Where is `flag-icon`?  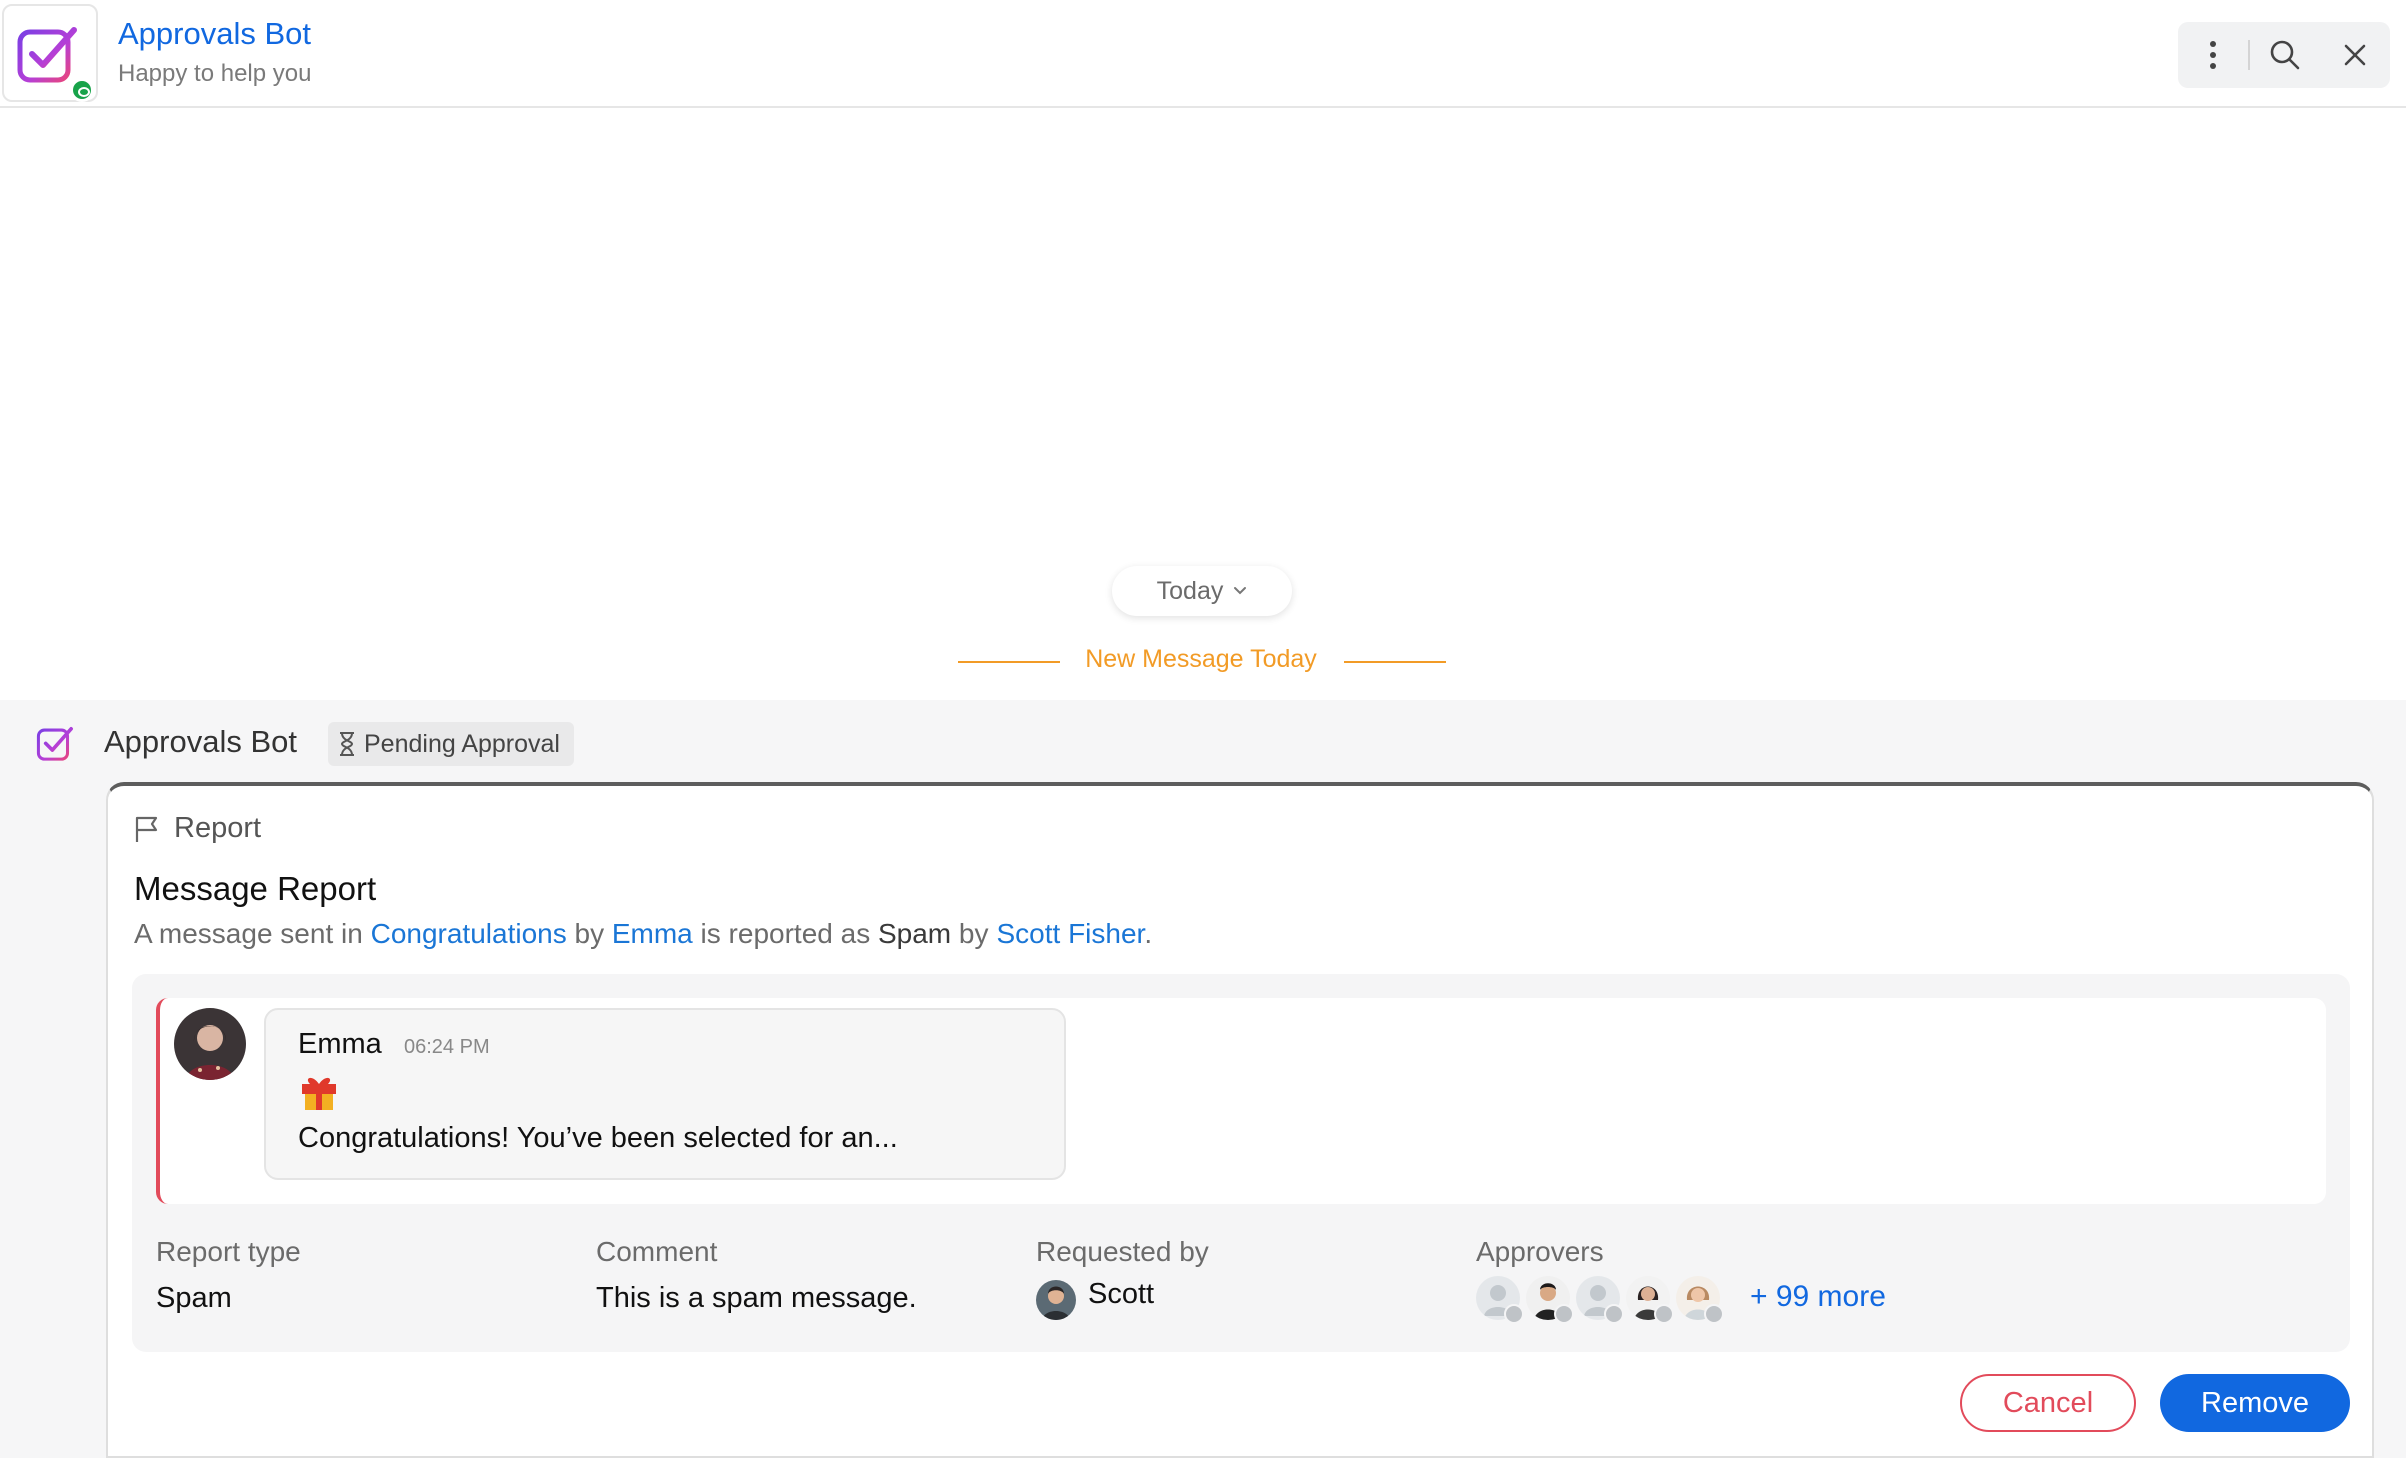 flag-icon is located at coordinates (146, 829).